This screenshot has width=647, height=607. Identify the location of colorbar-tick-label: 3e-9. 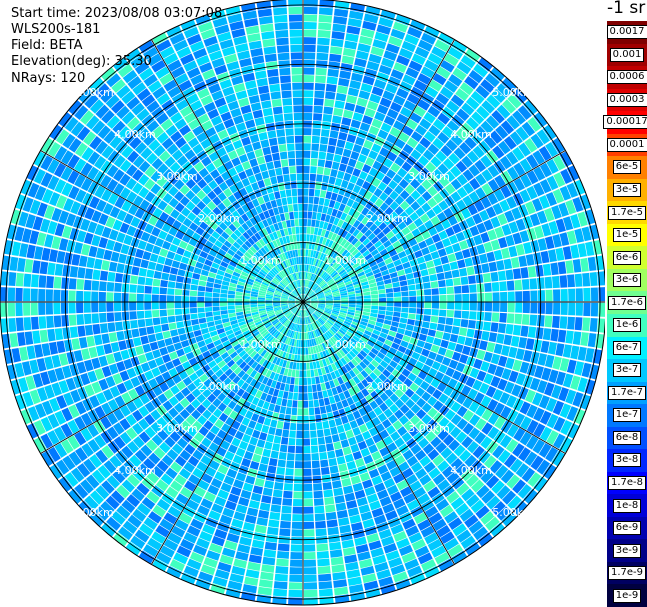
(627, 550).